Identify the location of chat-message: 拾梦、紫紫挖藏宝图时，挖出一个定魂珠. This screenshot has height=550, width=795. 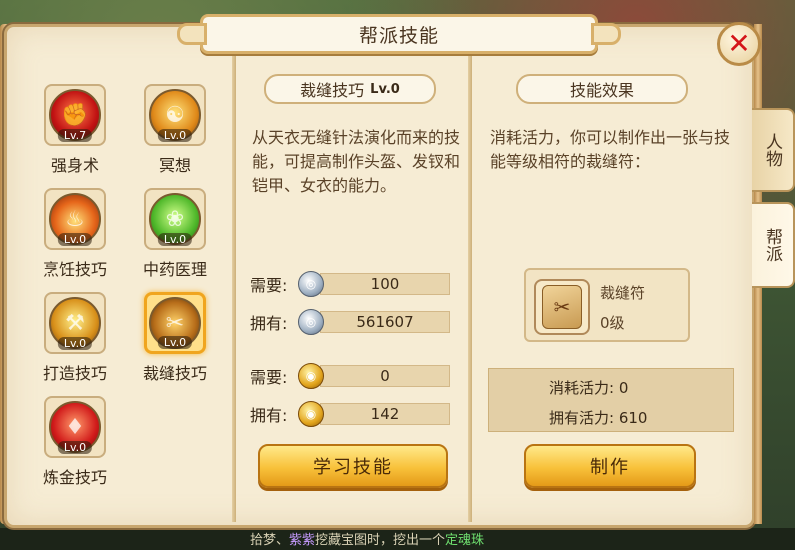
(367, 538).